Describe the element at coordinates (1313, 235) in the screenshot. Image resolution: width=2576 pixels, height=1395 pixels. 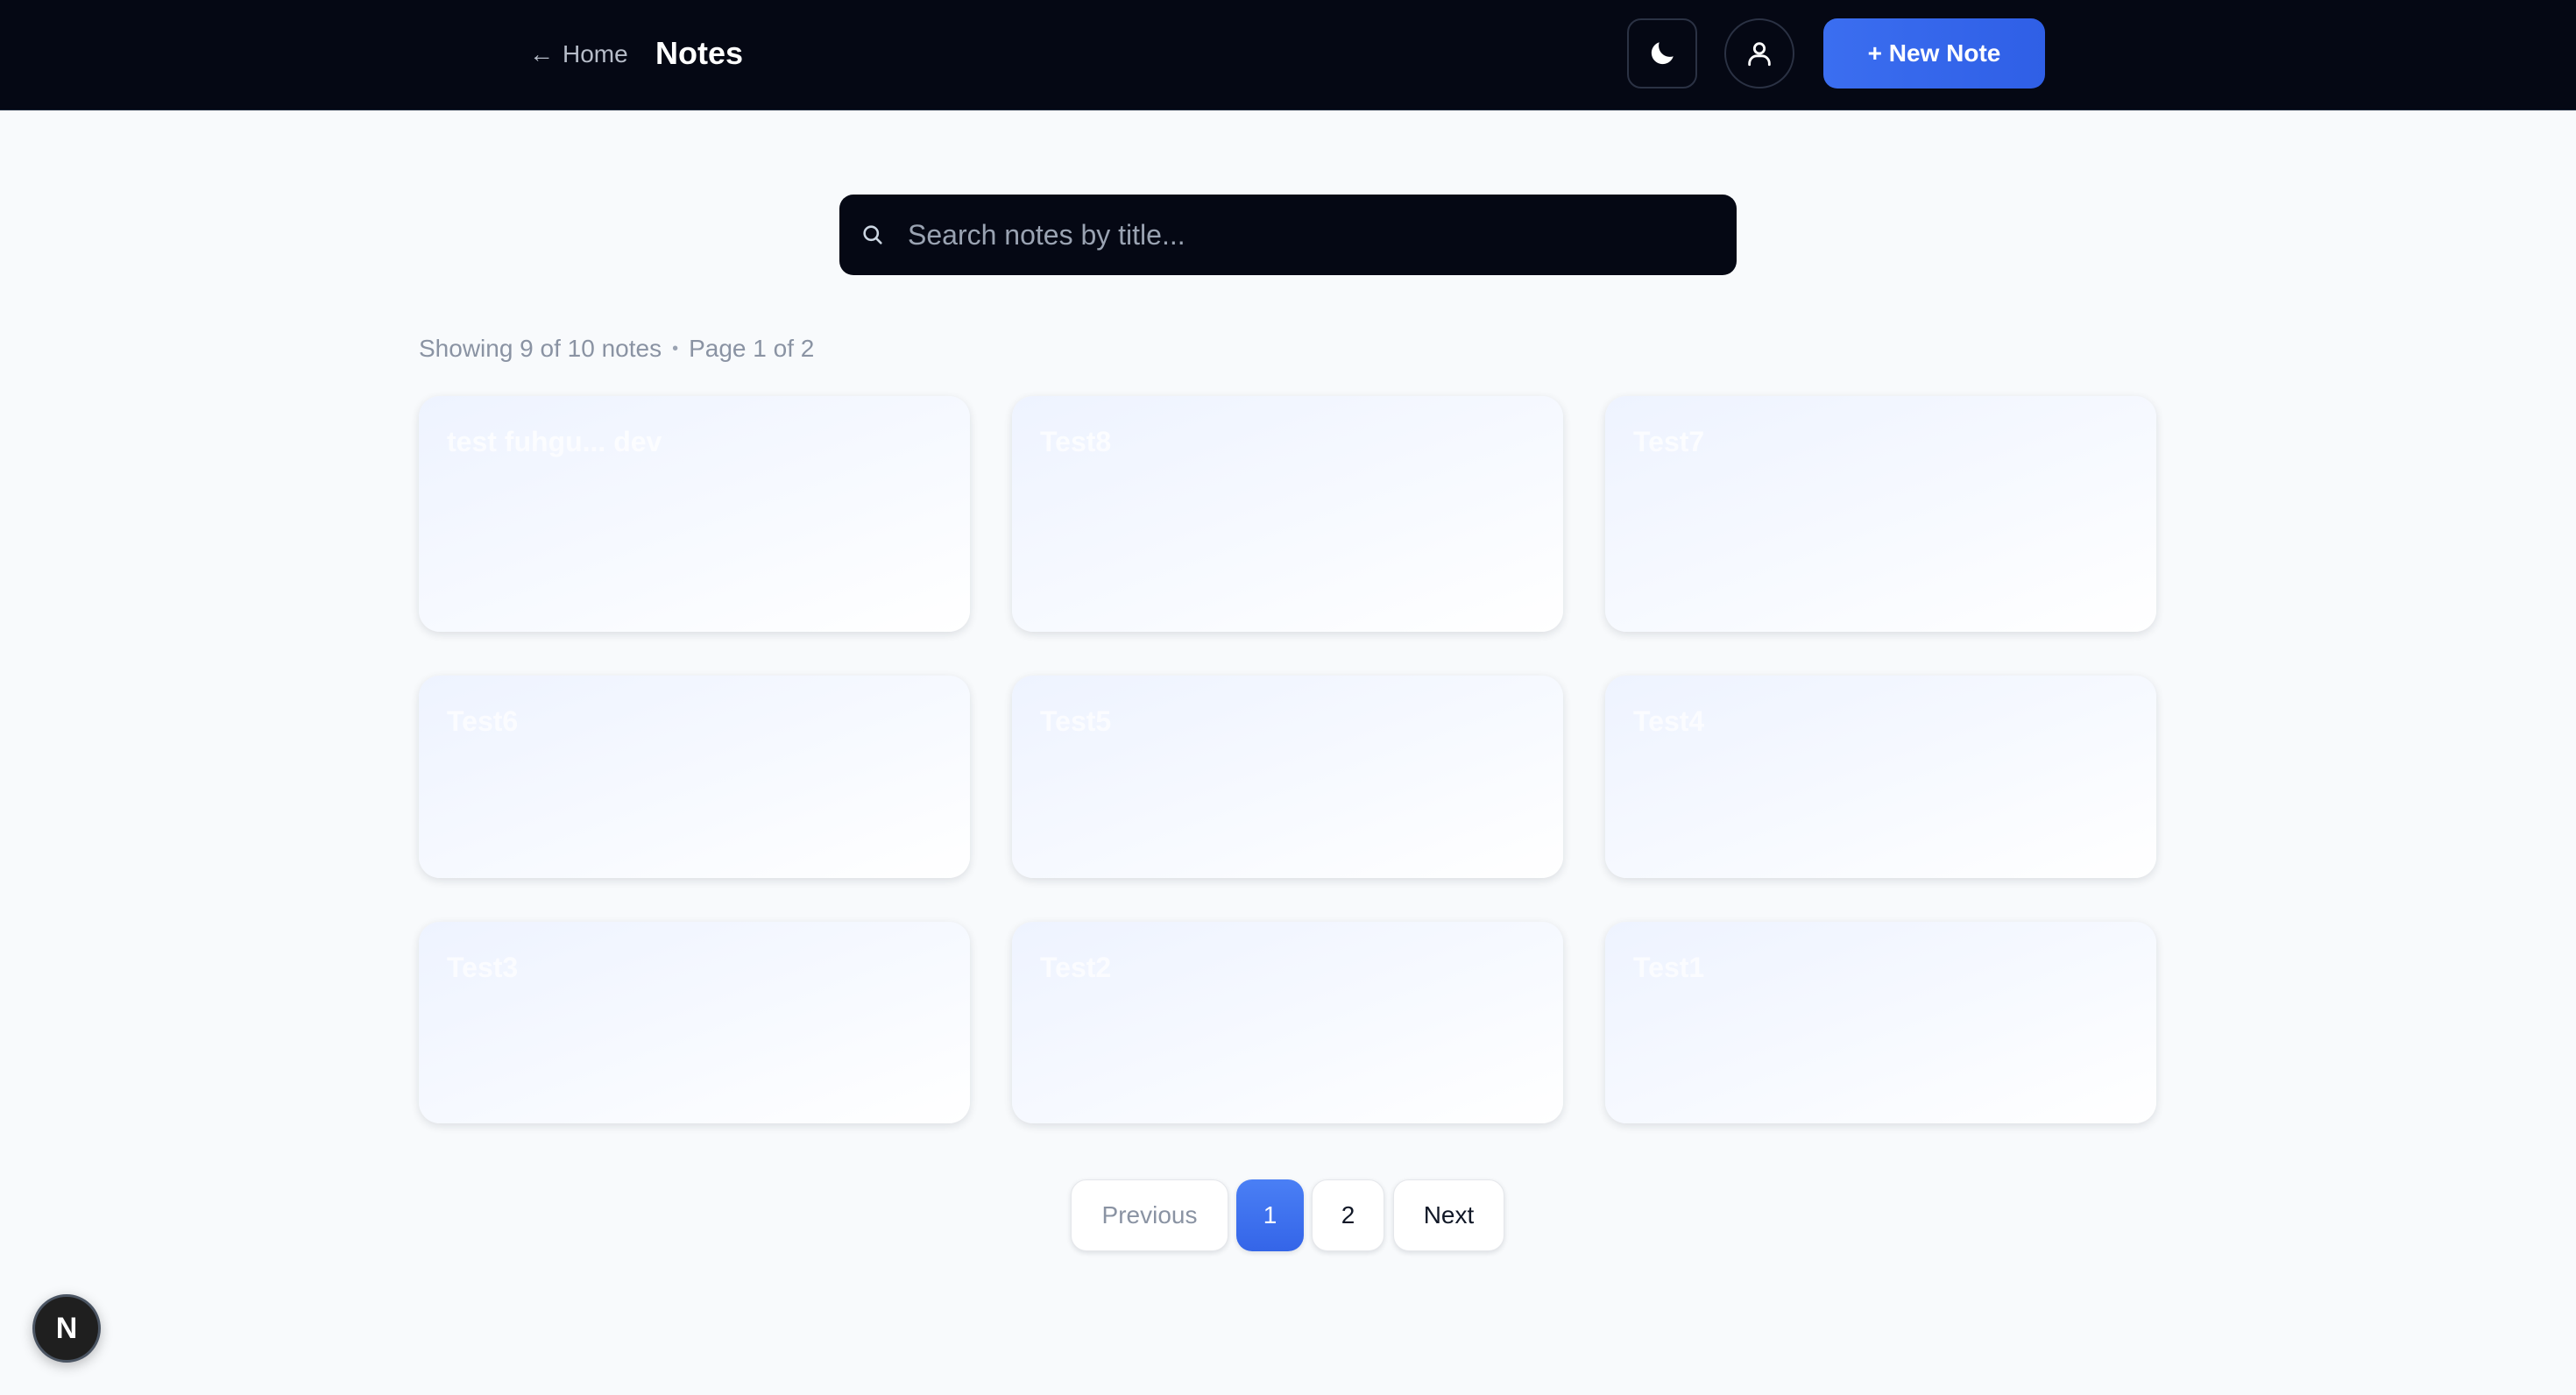
I see `search-input` at that location.